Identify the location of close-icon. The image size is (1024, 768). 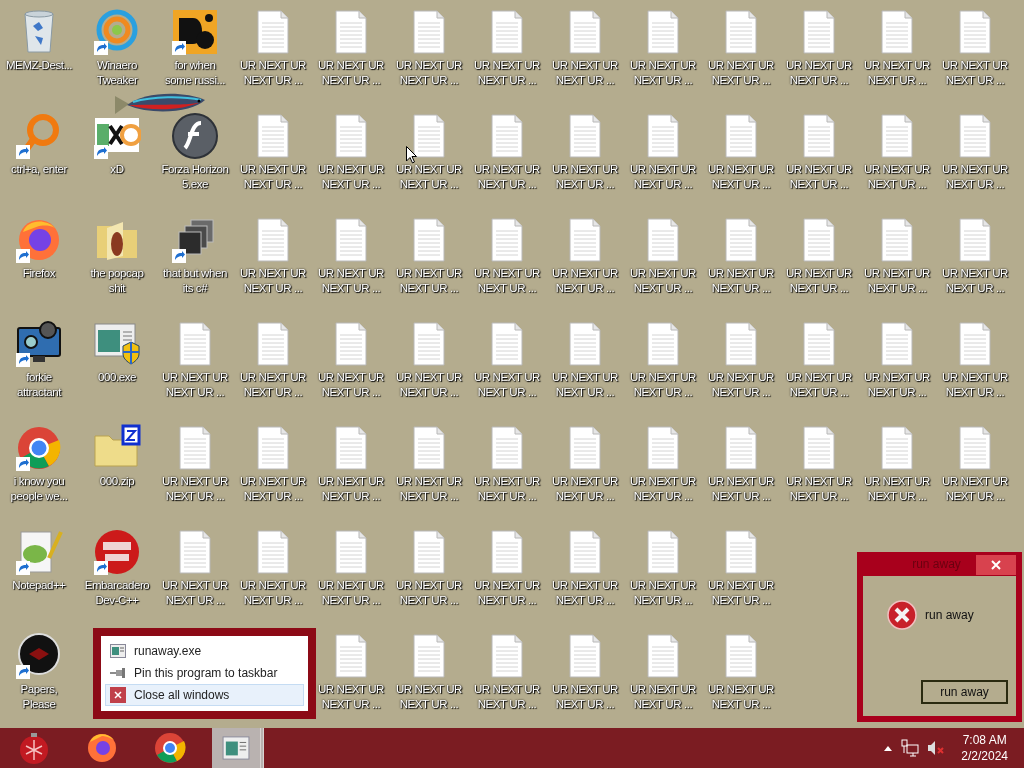
(996, 565).